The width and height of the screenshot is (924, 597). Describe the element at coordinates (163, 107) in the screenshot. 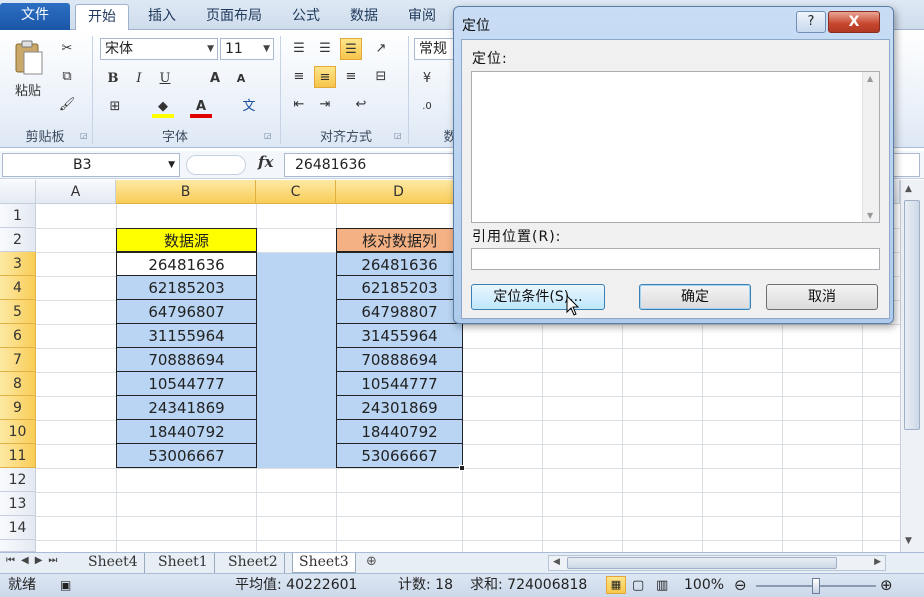

I see `fill-color-icon: ◆` at that location.